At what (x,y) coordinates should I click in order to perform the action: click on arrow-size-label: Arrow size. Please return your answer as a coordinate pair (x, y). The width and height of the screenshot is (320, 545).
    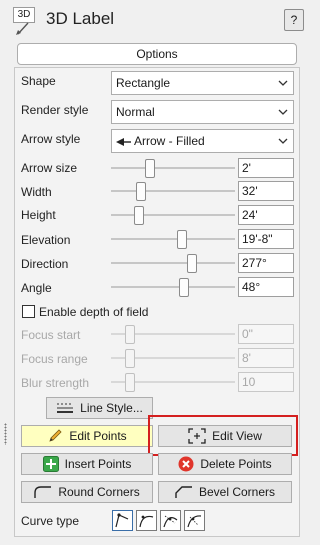
    Looking at the image, I should click on (49, 168).